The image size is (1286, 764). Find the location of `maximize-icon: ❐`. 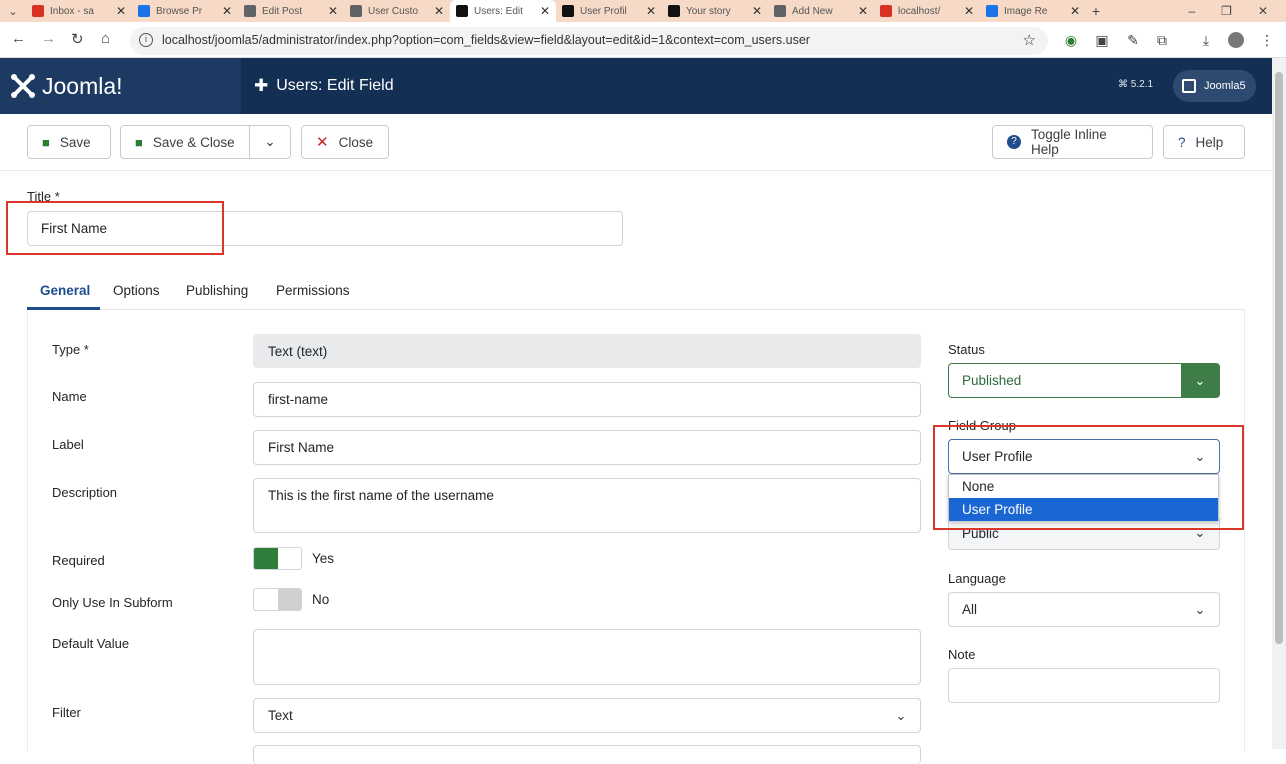

maximize-icon: ❐ is located at coordinates (1226, 11).